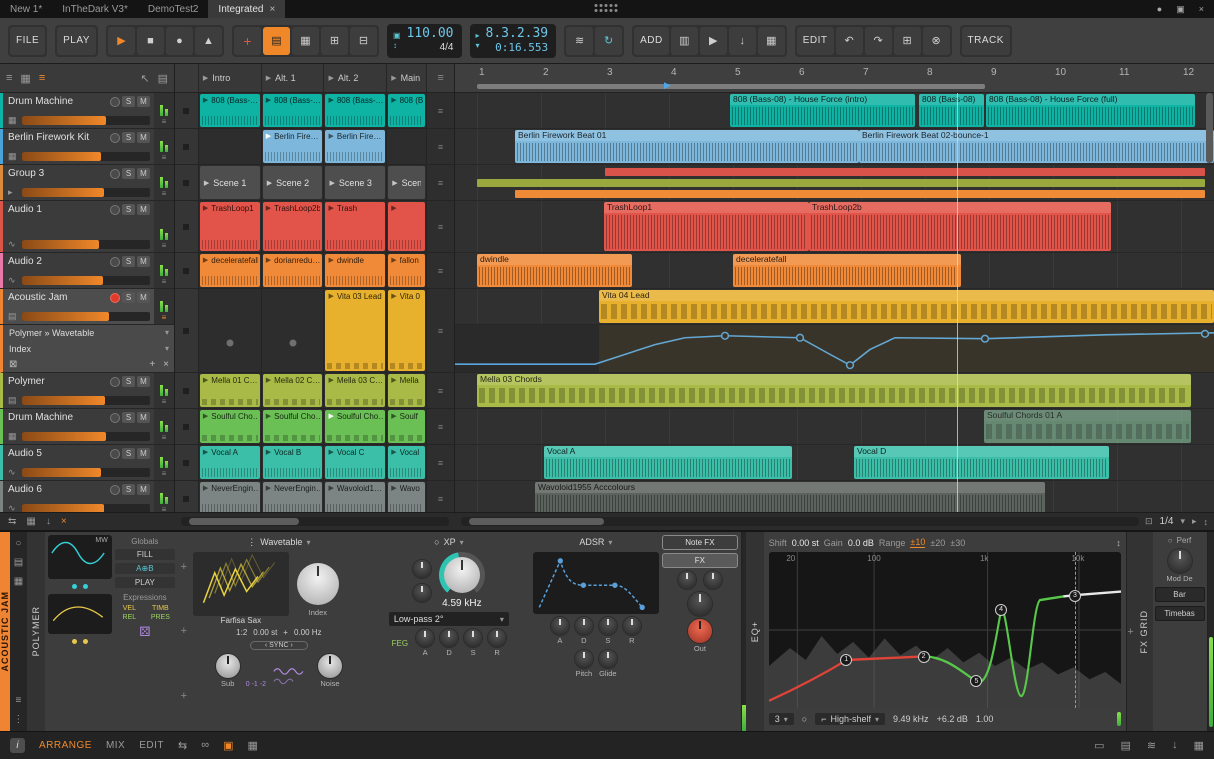 The width and height of the screenshot is (1214, 759). What do you see at coordinates (497, 638) in the screenshot?
I see `filter-env-r-knob` at bounding box center [497, 638].